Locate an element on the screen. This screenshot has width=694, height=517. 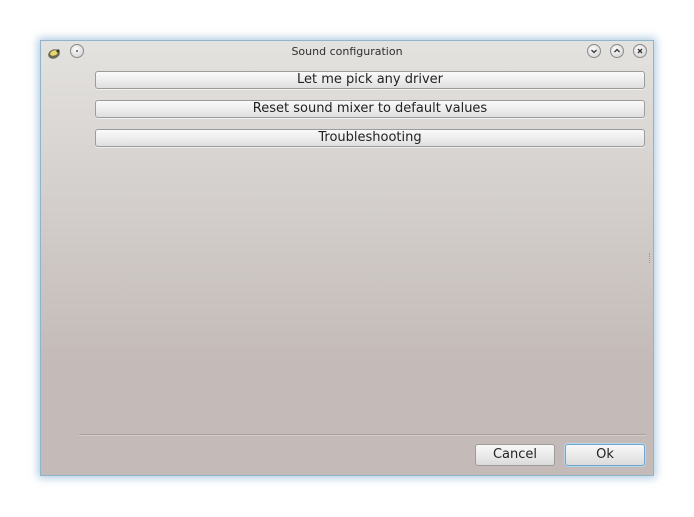
cancel-button: Cancel is located at coordinates (515, 455).